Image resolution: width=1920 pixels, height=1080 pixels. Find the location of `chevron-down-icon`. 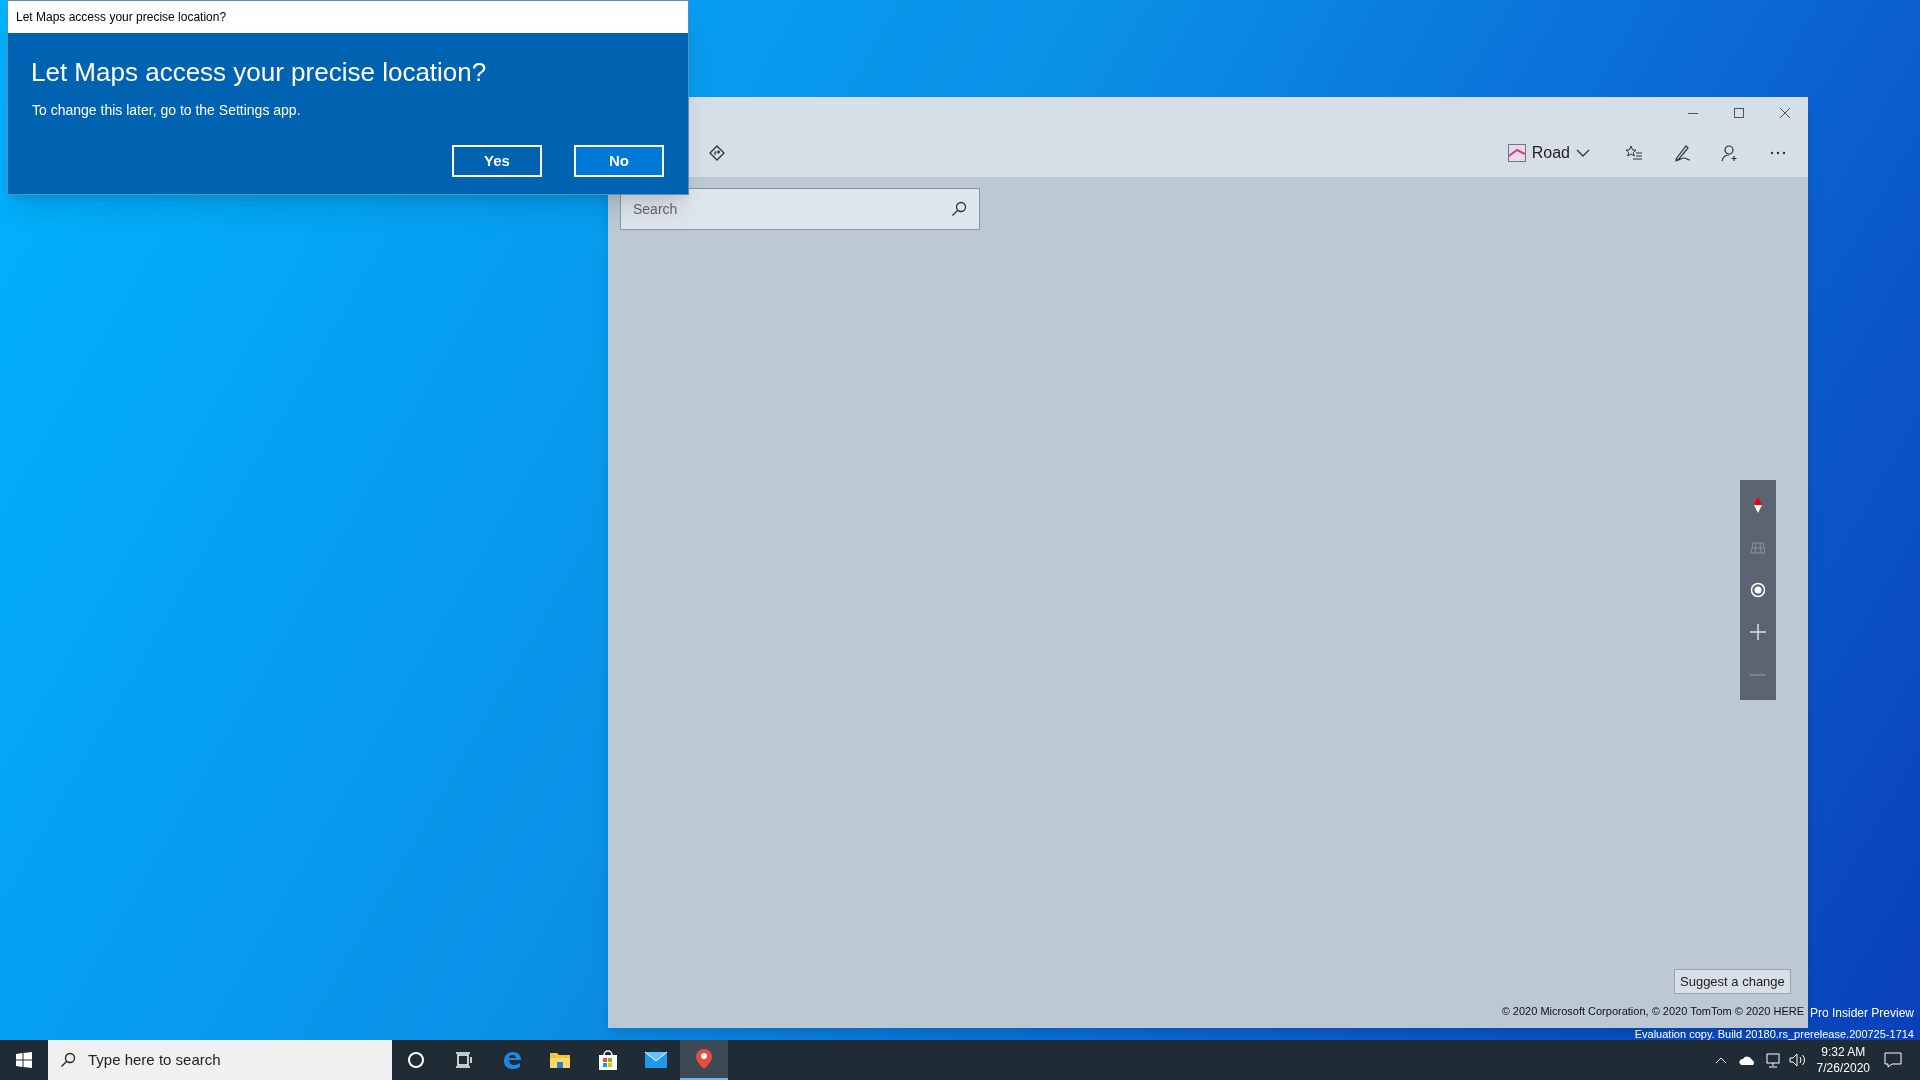

chevron-down-icon is located at coordinates (1583, 153).